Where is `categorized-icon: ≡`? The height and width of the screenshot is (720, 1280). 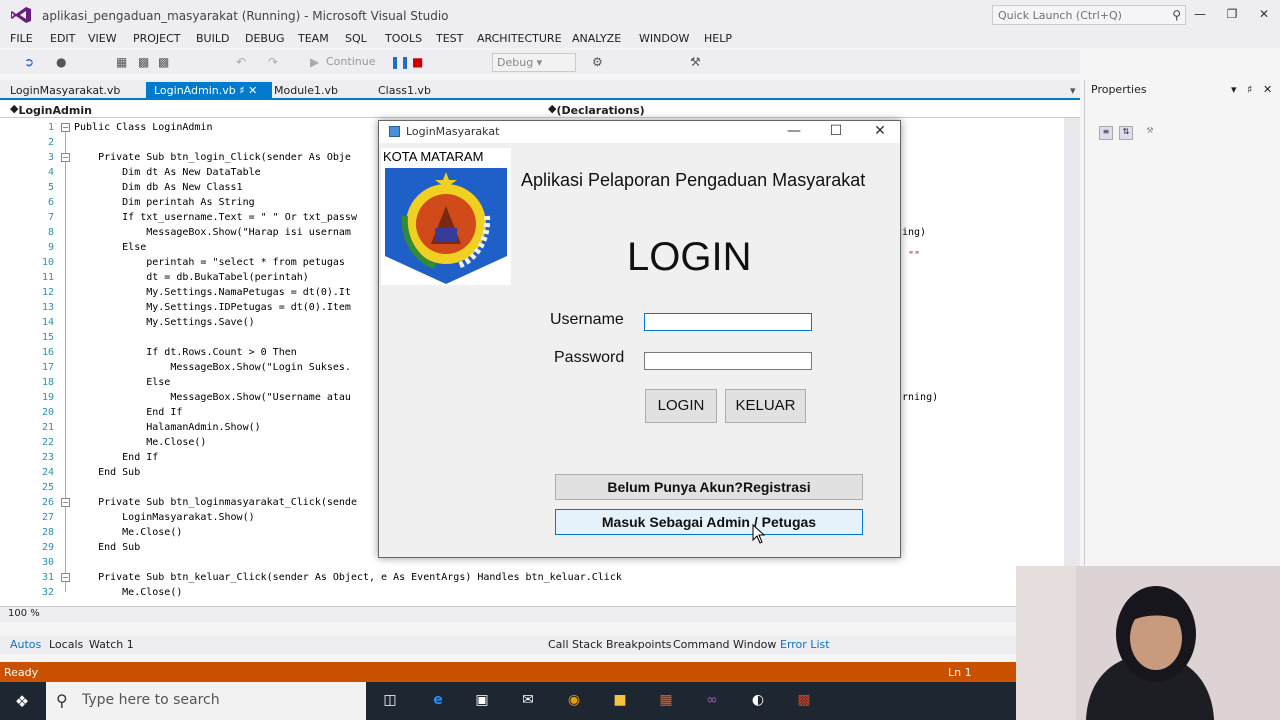 categorized-icon: ≡ is located at coordinates (1106, 133).